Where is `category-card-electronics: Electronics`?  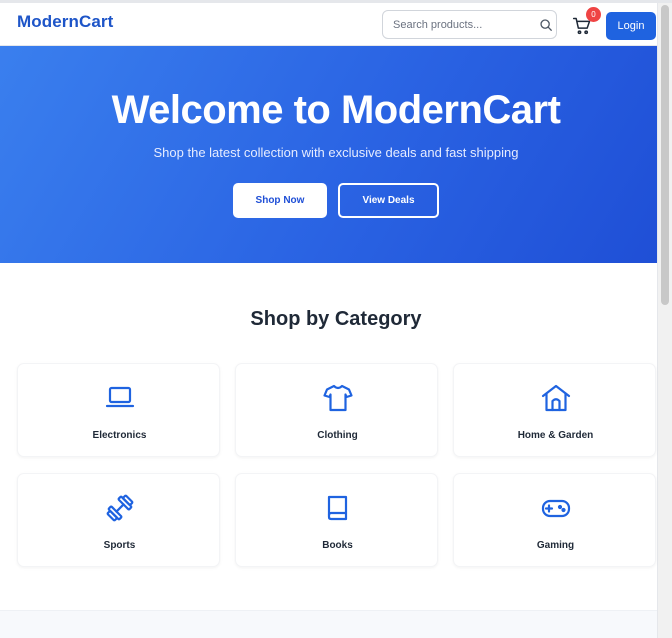
category-card-electronics: Electronics is located at coordinates (118, 410).